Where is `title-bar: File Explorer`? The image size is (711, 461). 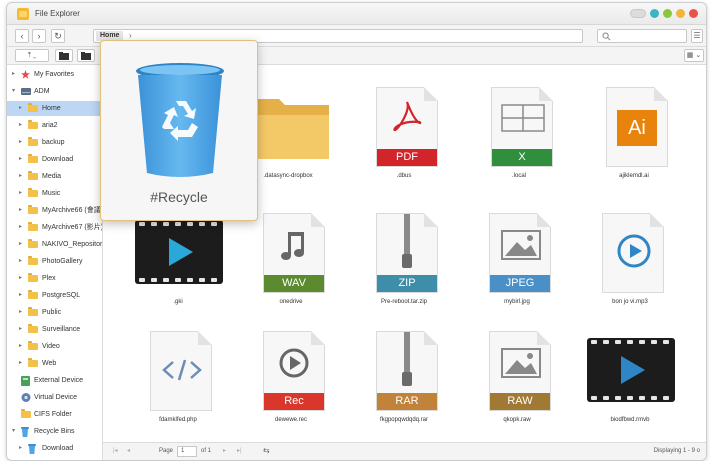 title-bar: File Explorer is located at coordinates (356, 14).